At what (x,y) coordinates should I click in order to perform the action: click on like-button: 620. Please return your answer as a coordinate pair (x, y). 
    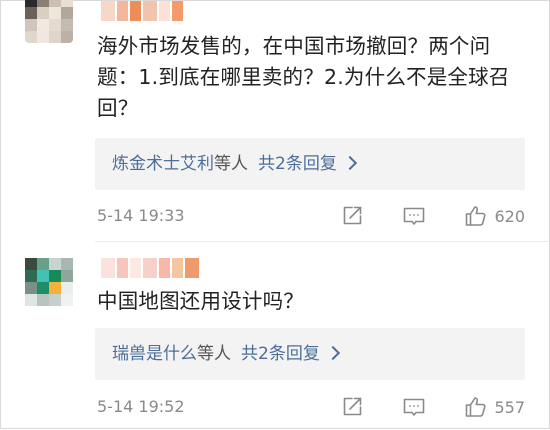
    Looking at the image, I should click on (494, 216).